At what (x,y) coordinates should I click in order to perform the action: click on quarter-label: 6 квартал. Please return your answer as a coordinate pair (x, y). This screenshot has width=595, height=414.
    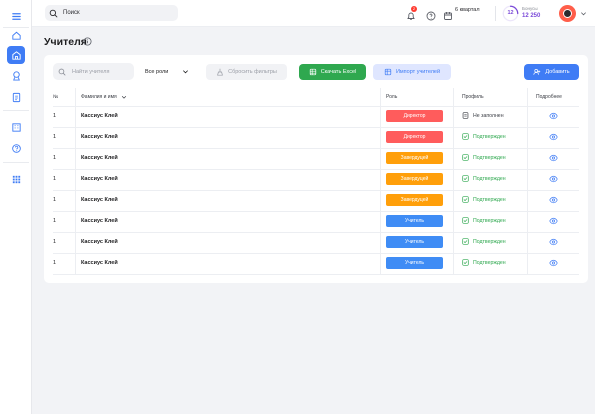
    Looking at the image, I should click on (467, 10).